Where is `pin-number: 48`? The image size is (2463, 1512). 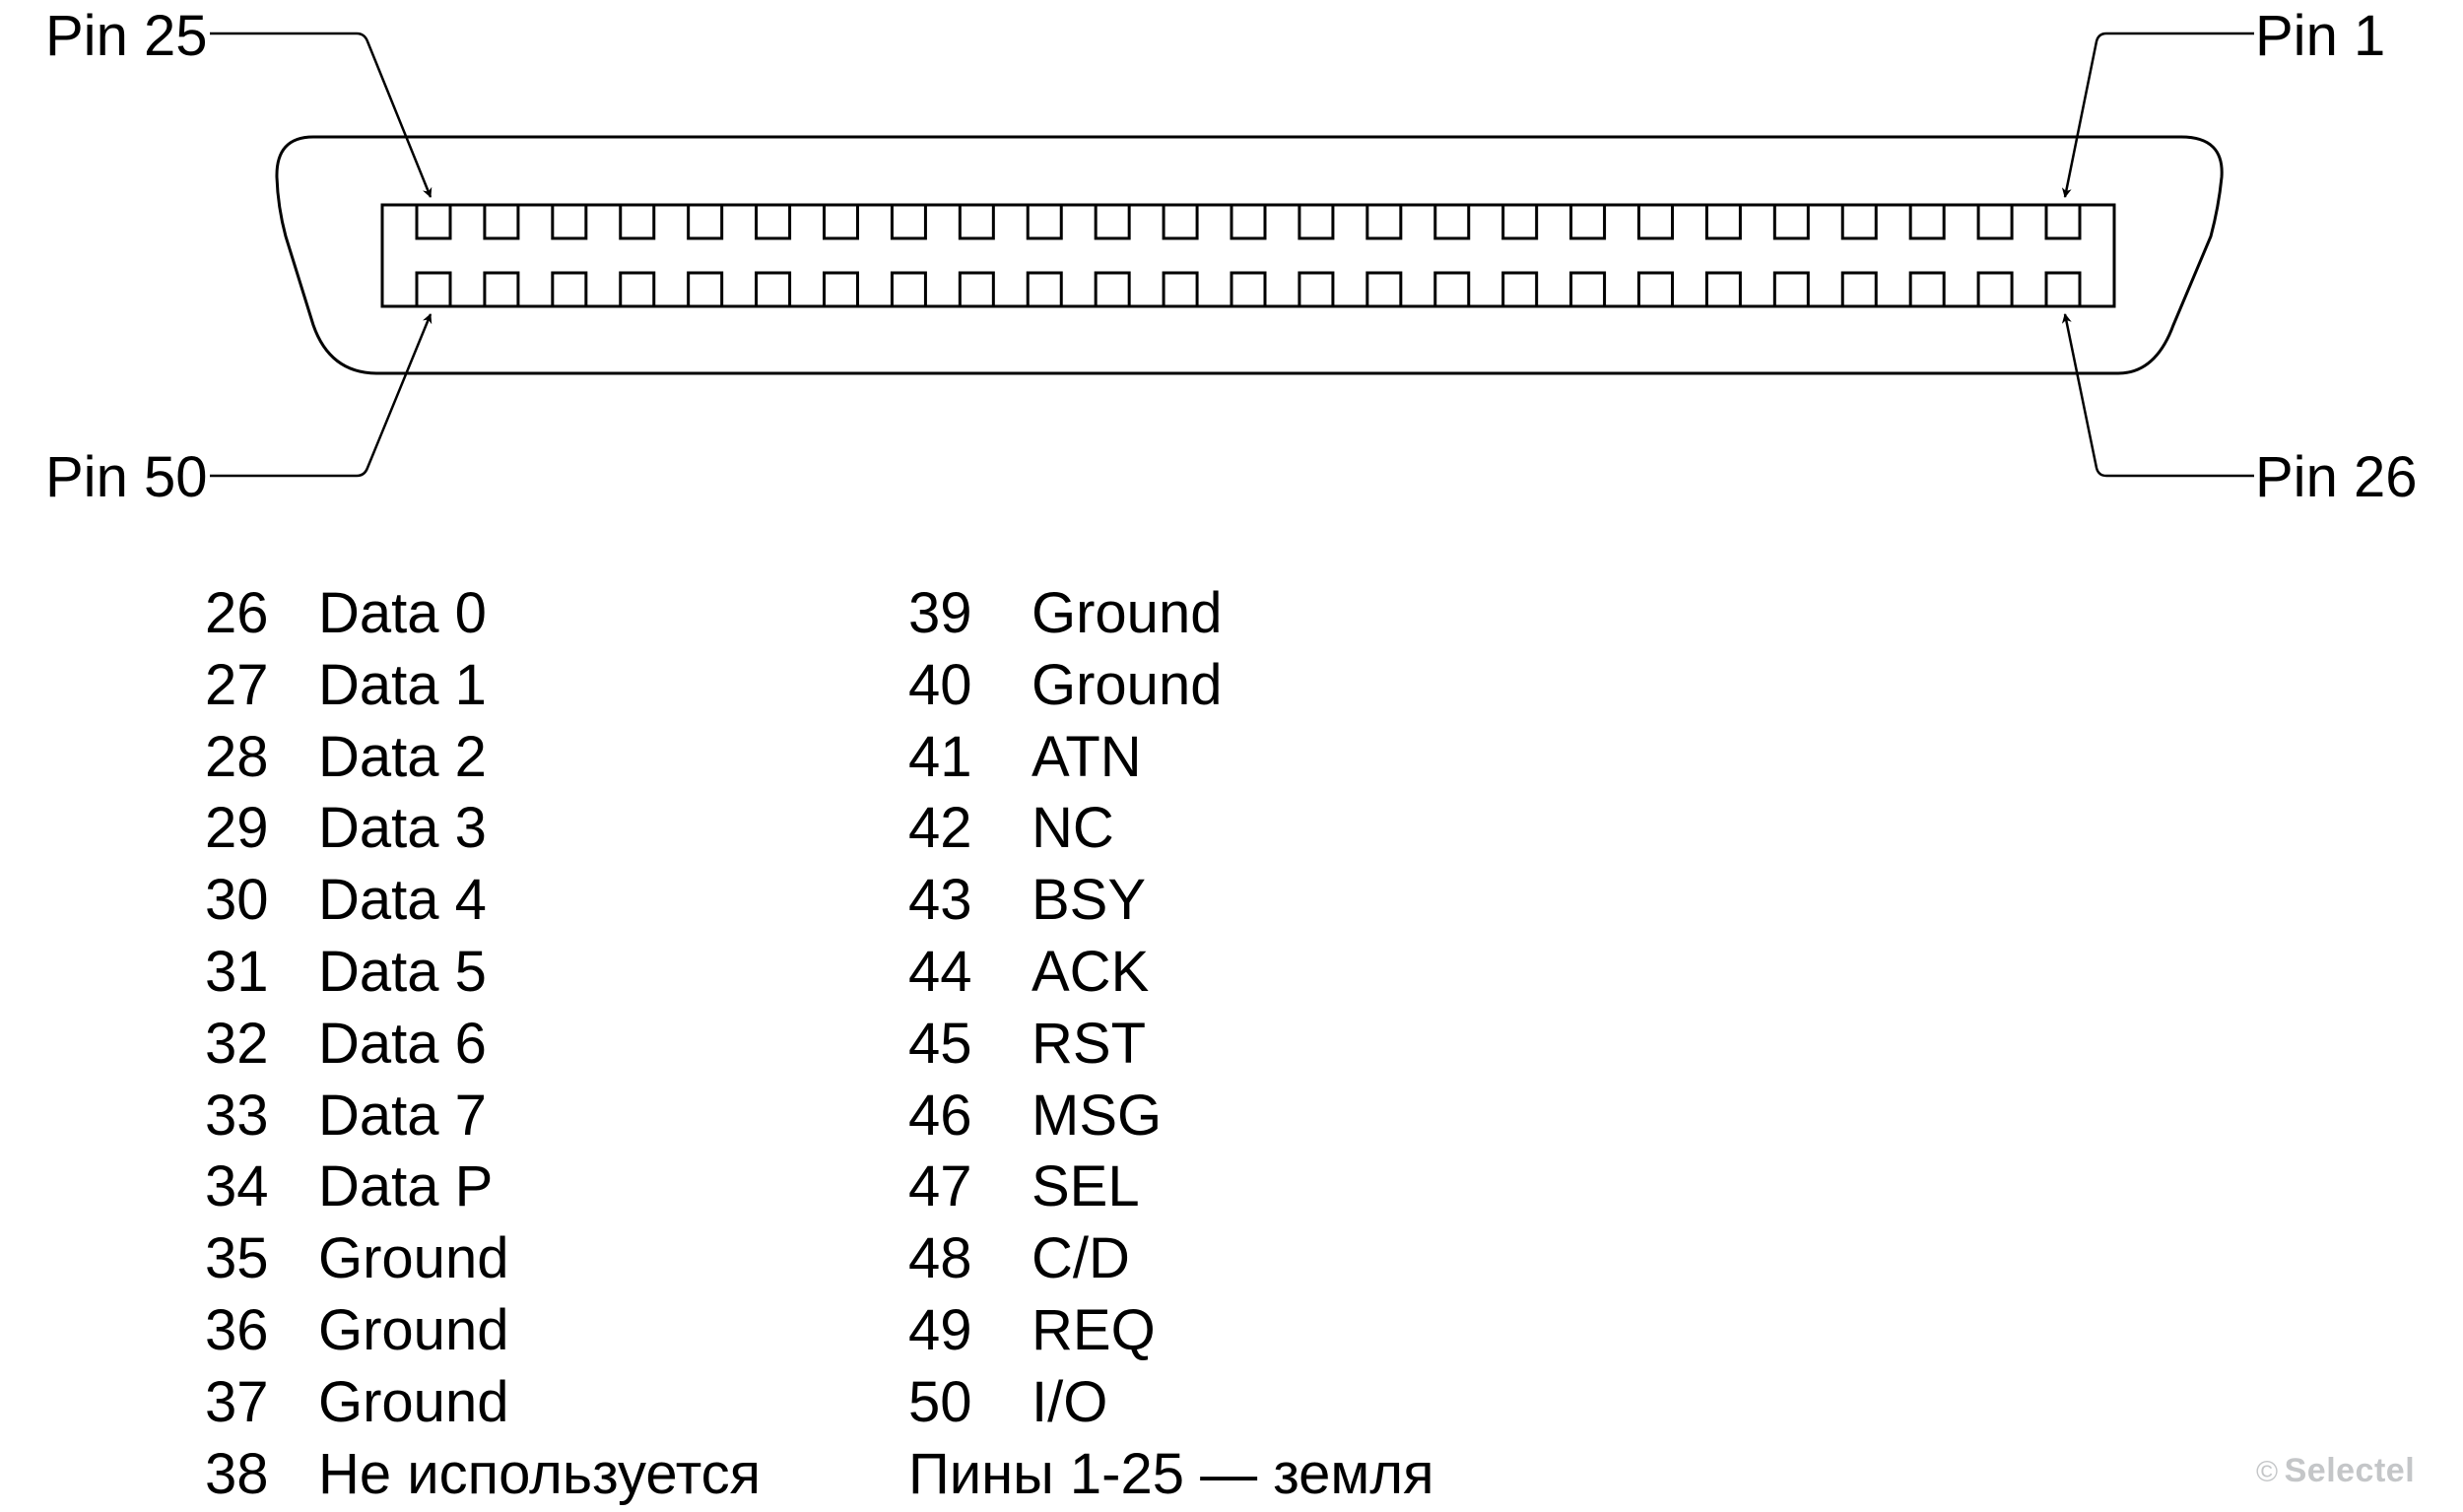 pin-number: 48 is located at coordinates (940, 1258).